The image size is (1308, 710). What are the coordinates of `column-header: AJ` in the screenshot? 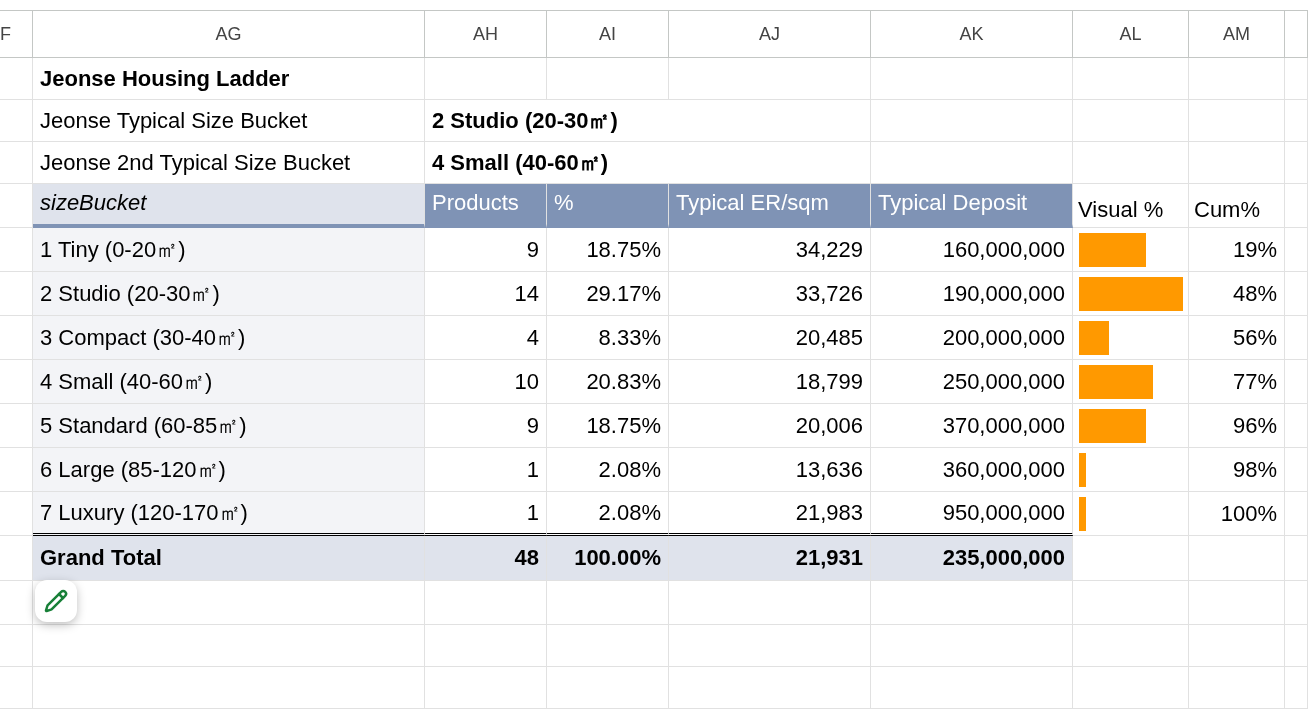 It's located at (770, 34).